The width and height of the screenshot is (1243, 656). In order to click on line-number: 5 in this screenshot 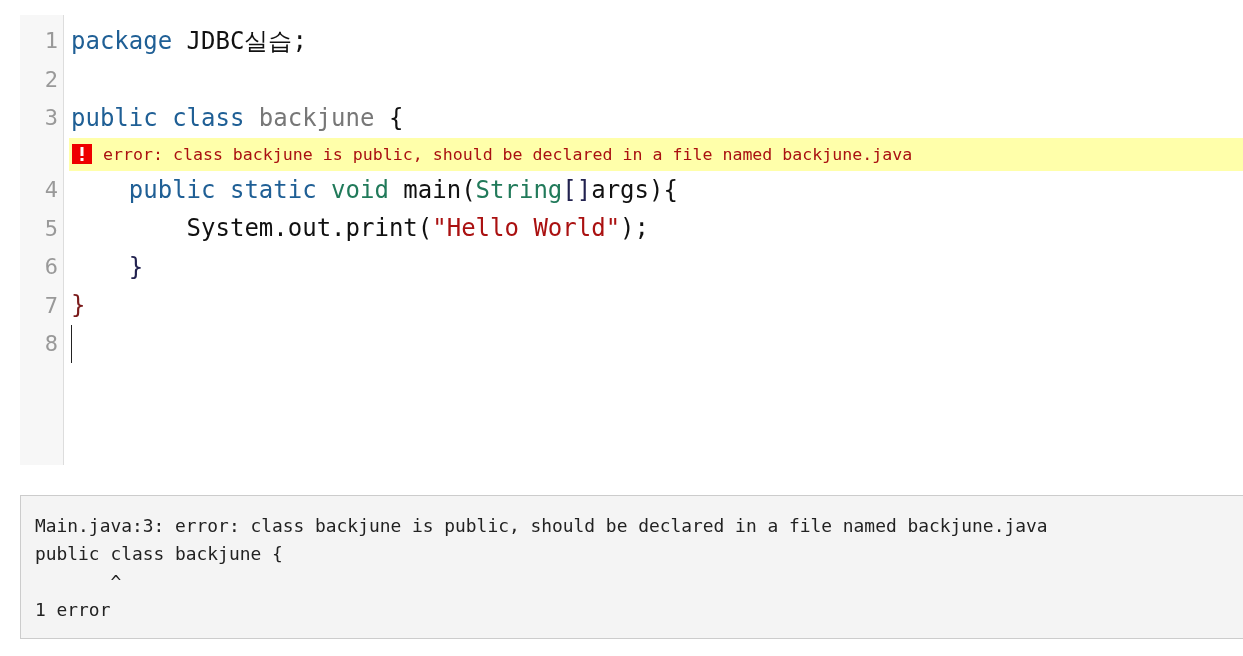, I will do `click(51, 228)`.